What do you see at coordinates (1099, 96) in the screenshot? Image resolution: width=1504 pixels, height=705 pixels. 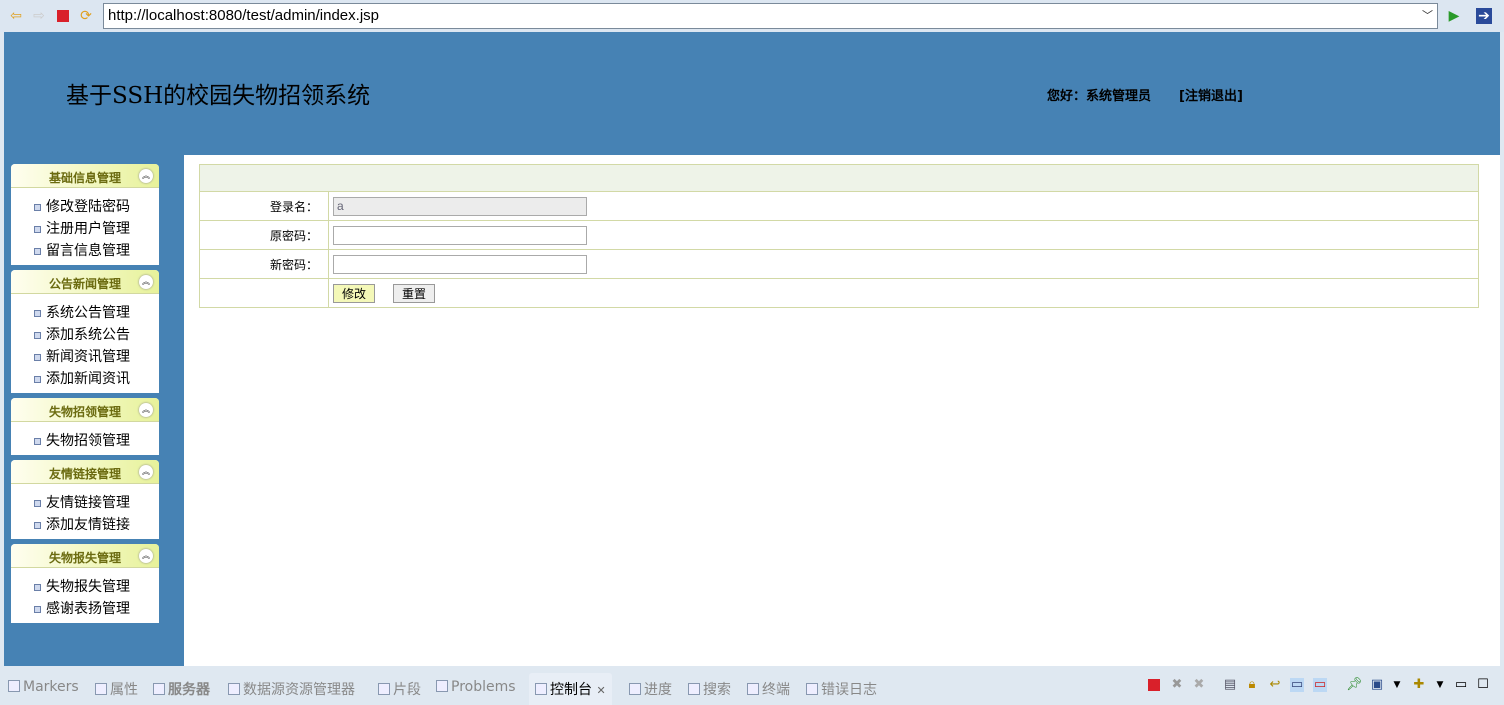 I see `user-greeting: 您好：系统管理员` at bounding box center [1099, 96].